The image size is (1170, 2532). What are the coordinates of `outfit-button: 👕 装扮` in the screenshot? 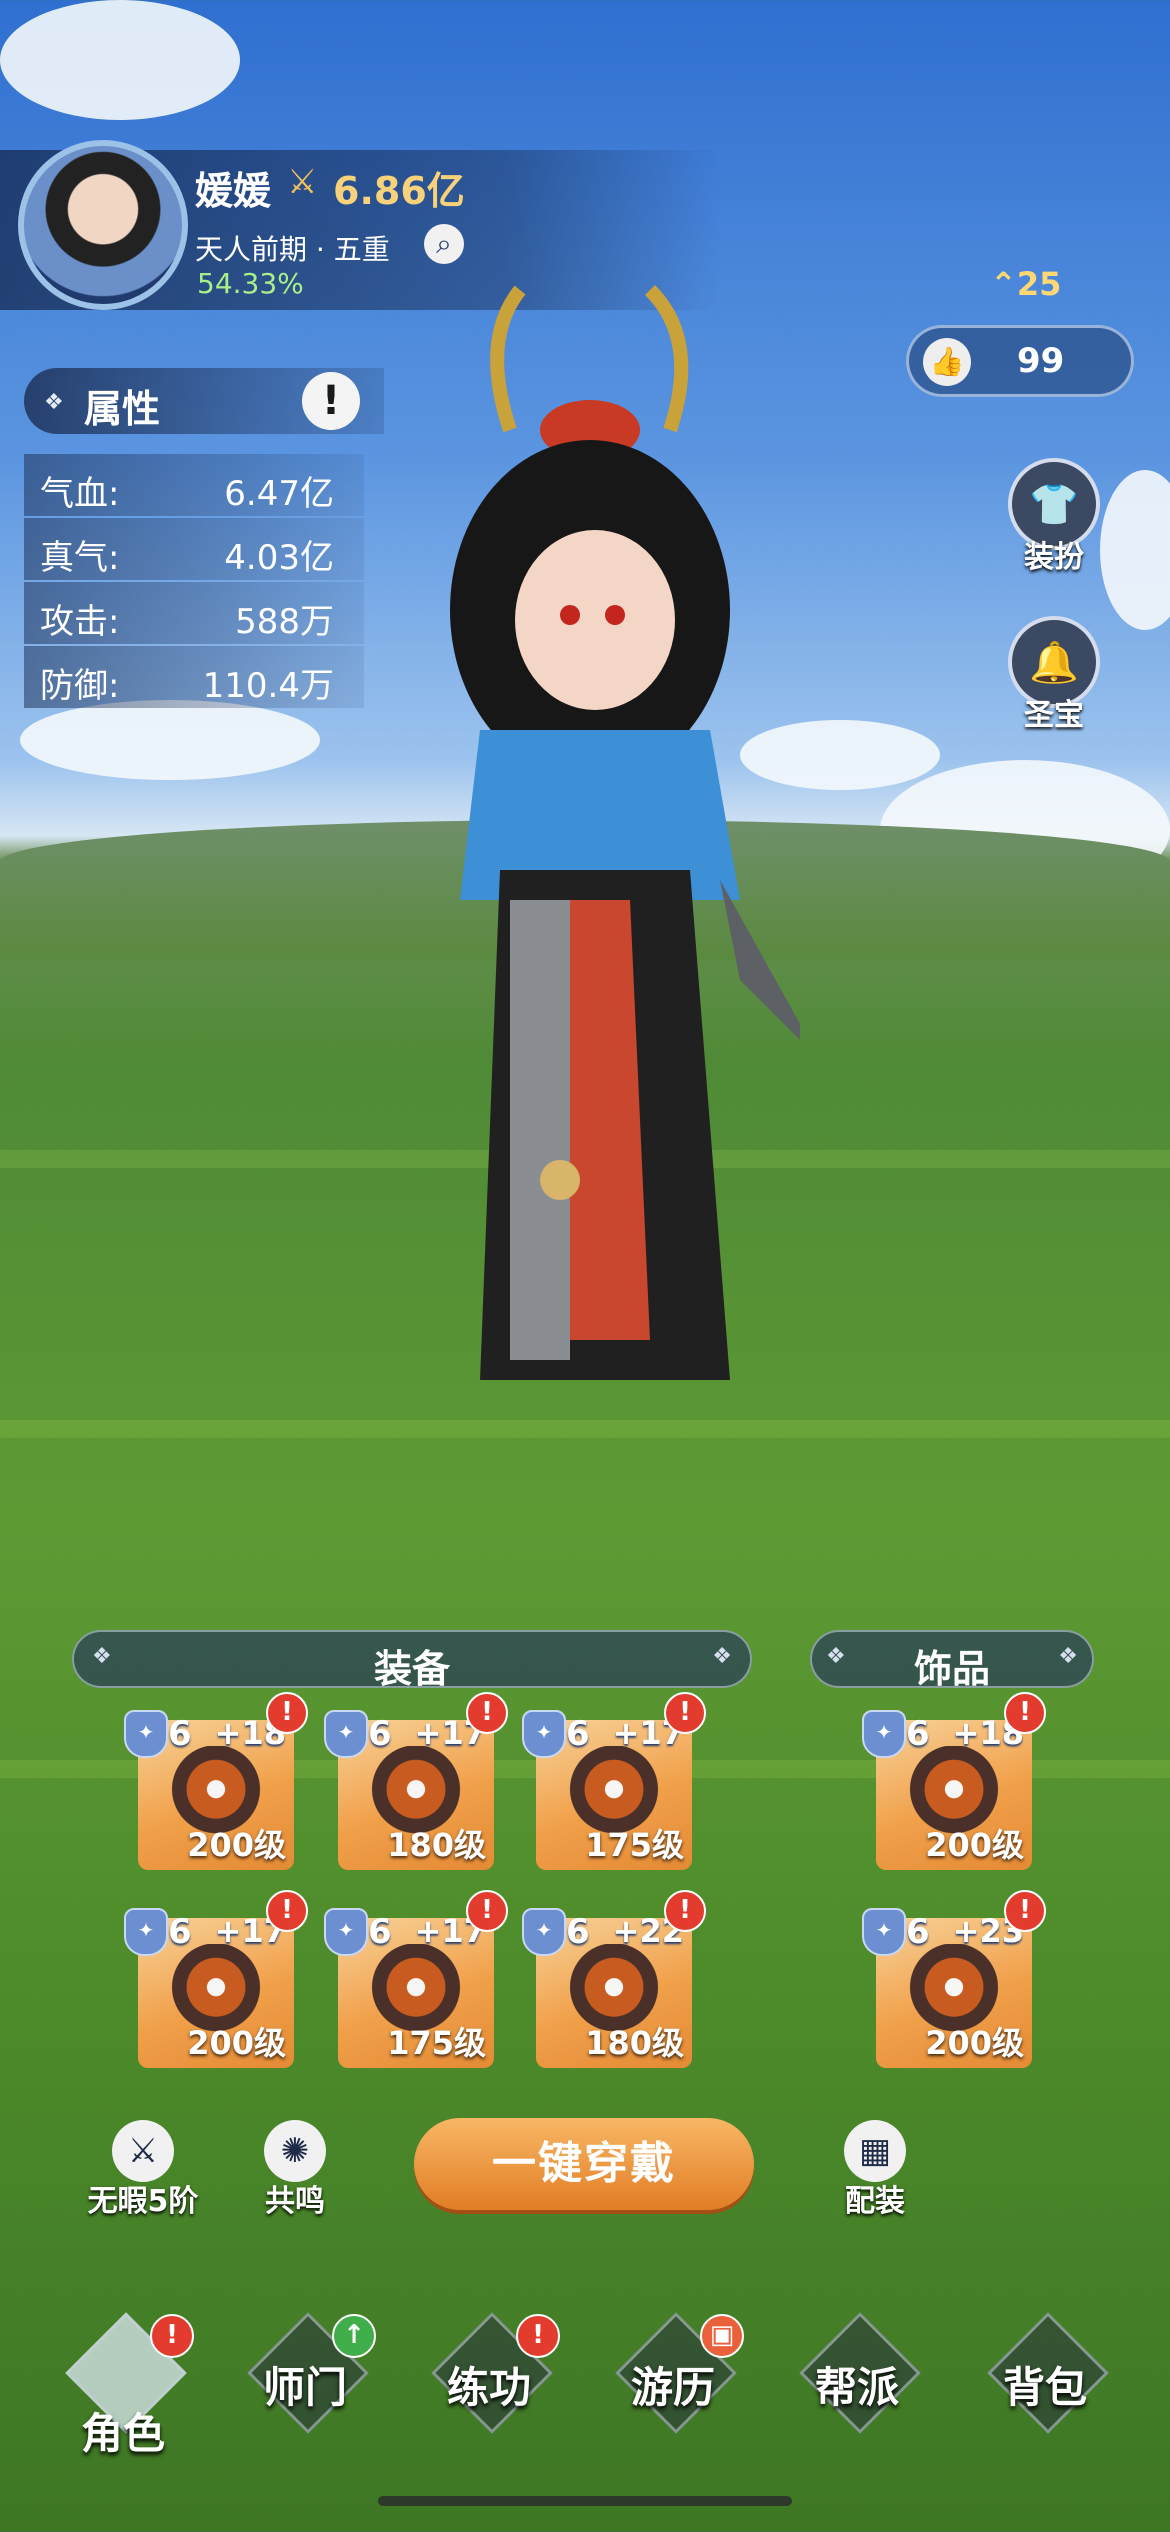 It's located at (1054, 517).